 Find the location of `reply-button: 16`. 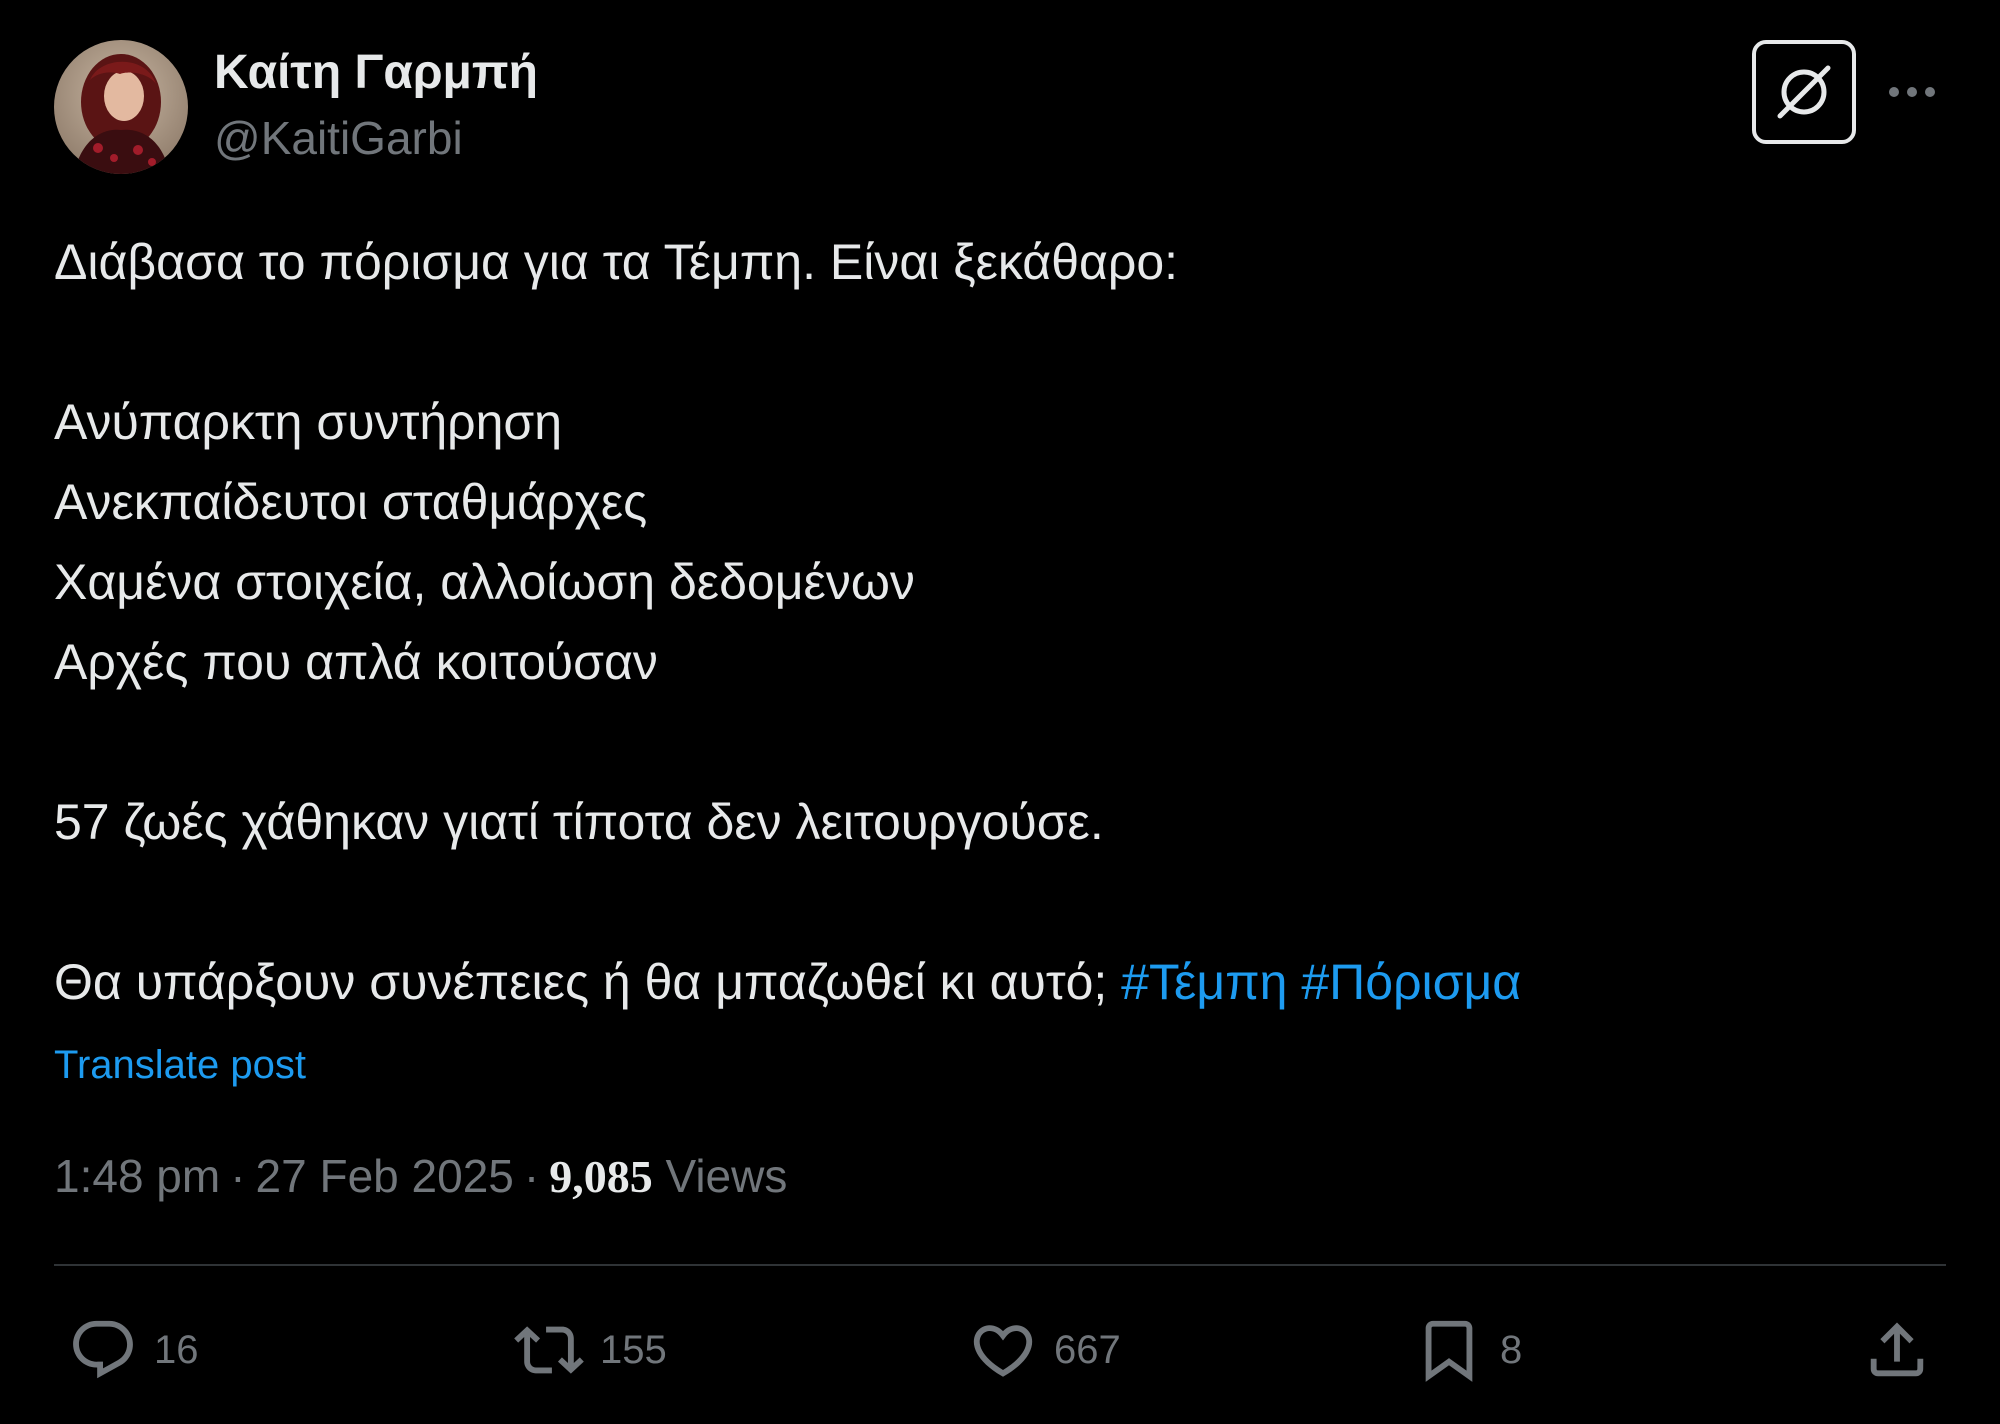

reply-button: 16 is located at coordinates (133, 1350).